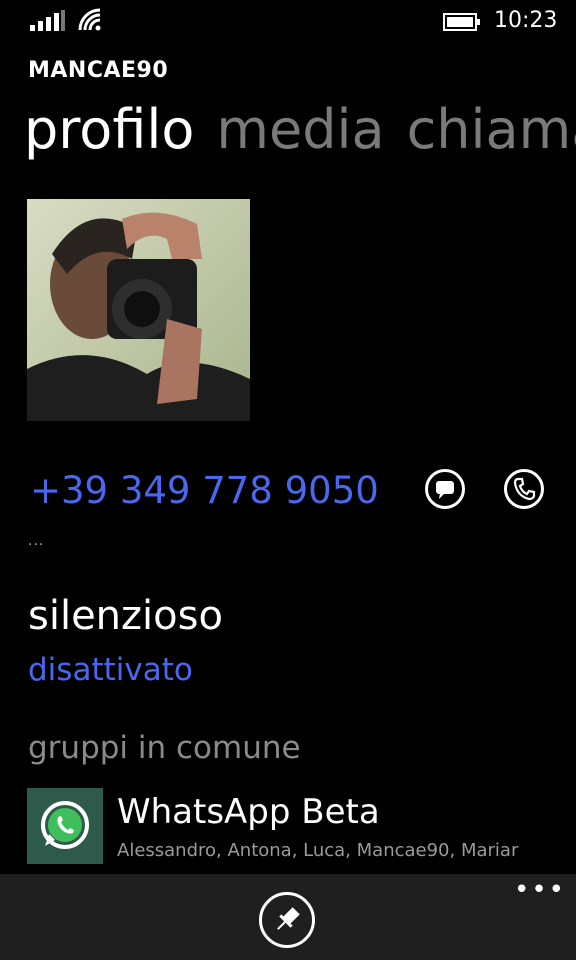 The image size is (576, 960). What do you see at coordinates (138, 310) in the screenshot?
I see `profile-photo` at bounding box center [138, 310].